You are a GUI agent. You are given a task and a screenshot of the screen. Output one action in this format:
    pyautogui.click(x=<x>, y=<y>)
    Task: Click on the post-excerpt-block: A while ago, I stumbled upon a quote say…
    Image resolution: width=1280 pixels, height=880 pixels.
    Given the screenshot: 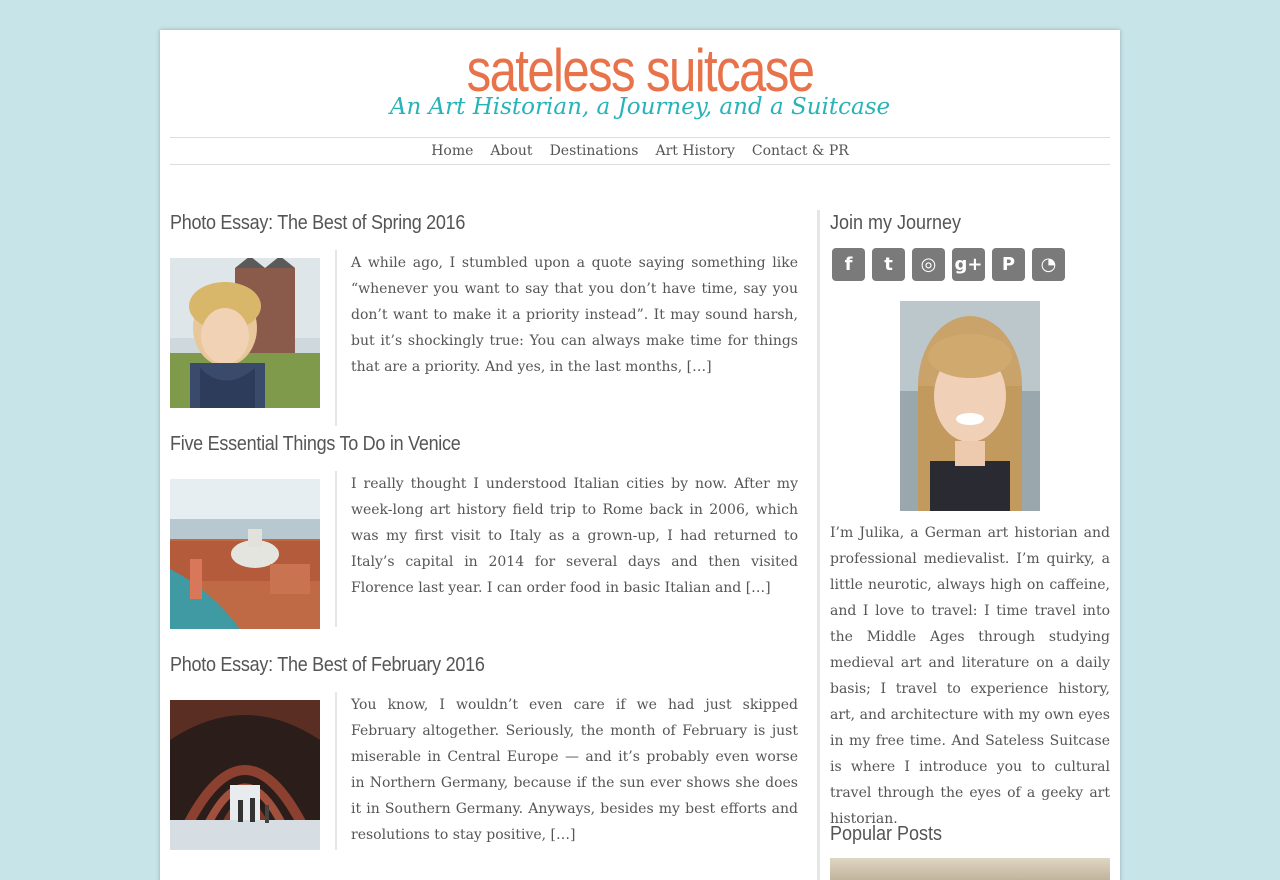 What is the action you would take?
    pyautogui.click(x=566, y=338)
    